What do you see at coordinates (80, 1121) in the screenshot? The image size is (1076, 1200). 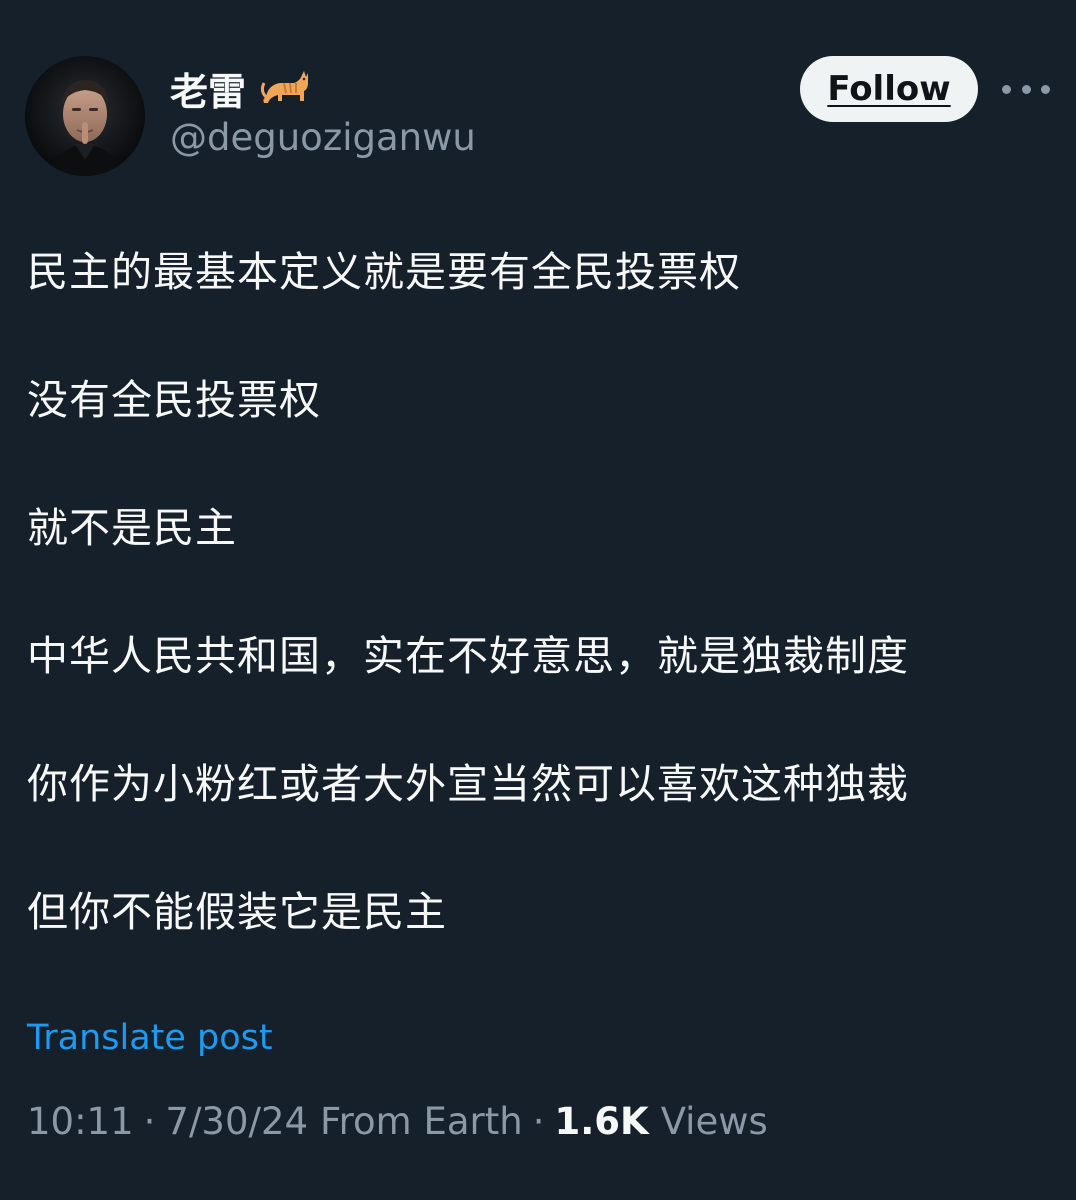 I see `post-time: 10:11` at bounding box center [80, 1121].